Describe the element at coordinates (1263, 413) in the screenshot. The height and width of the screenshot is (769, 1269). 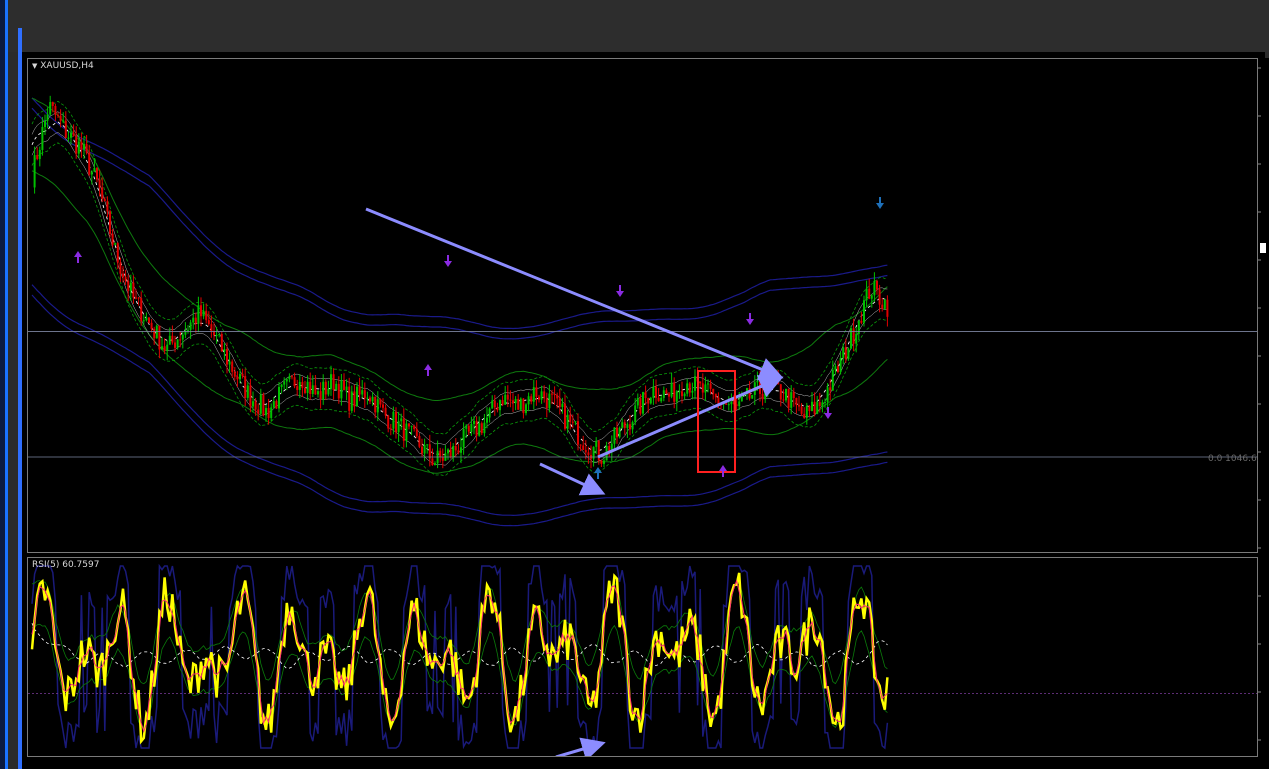
I see `price-scale` at that location.